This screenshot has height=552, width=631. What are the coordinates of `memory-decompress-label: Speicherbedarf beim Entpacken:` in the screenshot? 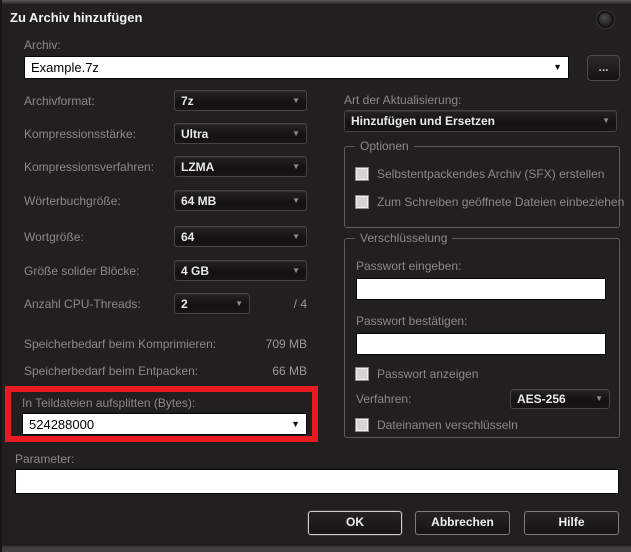 It's located at (111, 371).